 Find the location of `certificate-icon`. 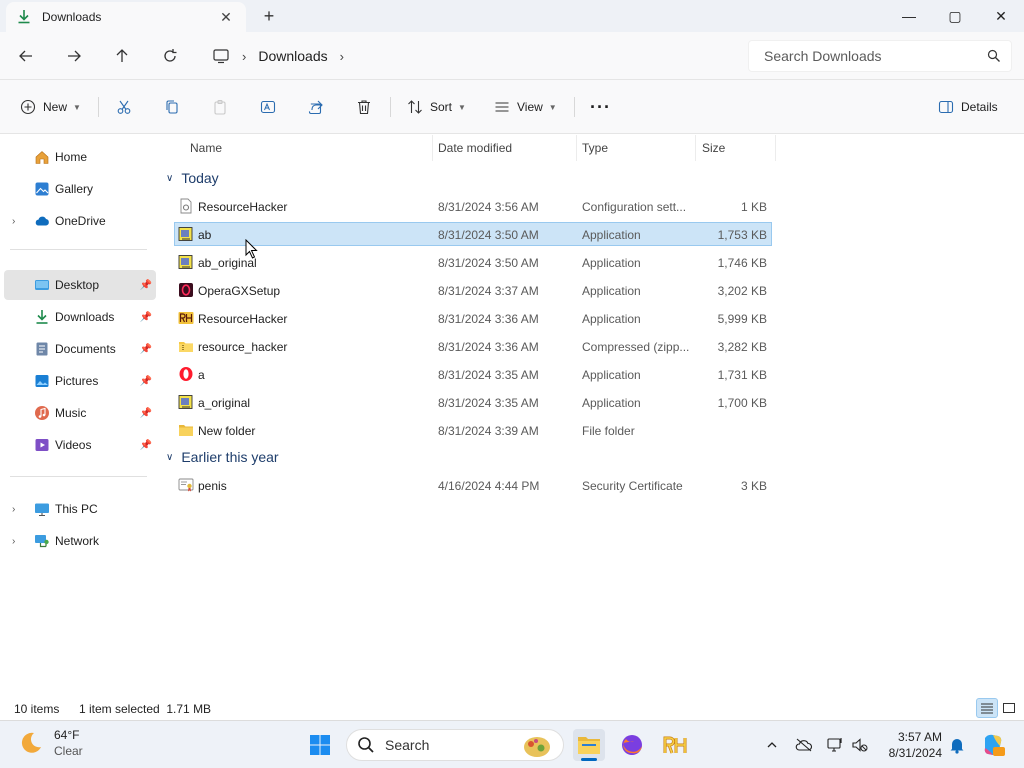

certificate-icon is located at coordinates (186, 485).